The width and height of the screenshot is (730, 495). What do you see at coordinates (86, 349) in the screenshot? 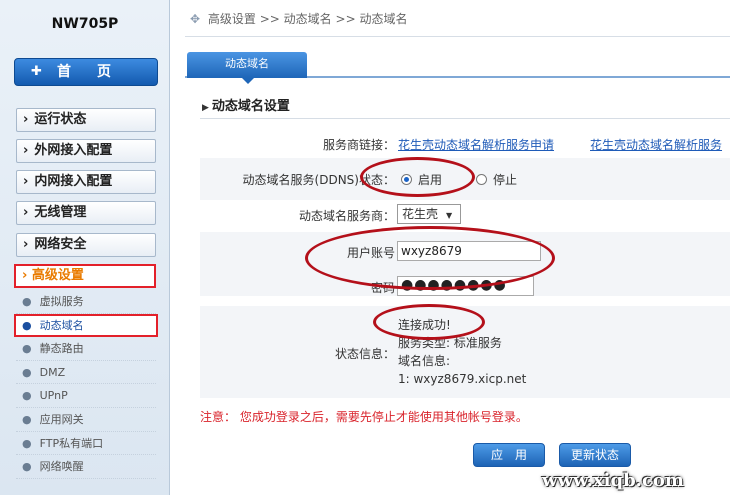
I see `submenu-item-static-route: ● 静态路由` at bounding box center [86, 349].